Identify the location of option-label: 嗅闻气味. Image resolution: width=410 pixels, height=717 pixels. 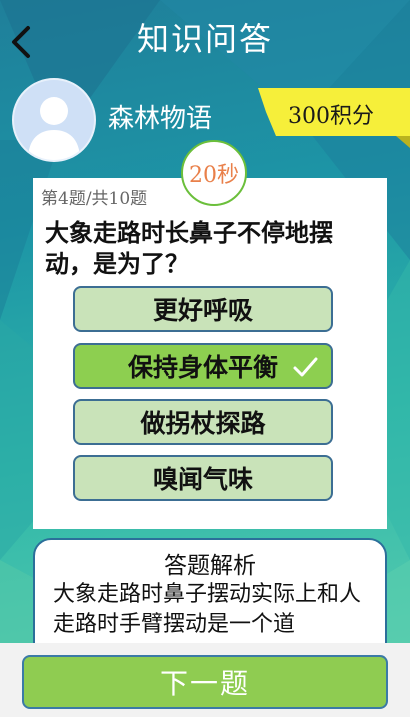
(202, 479).